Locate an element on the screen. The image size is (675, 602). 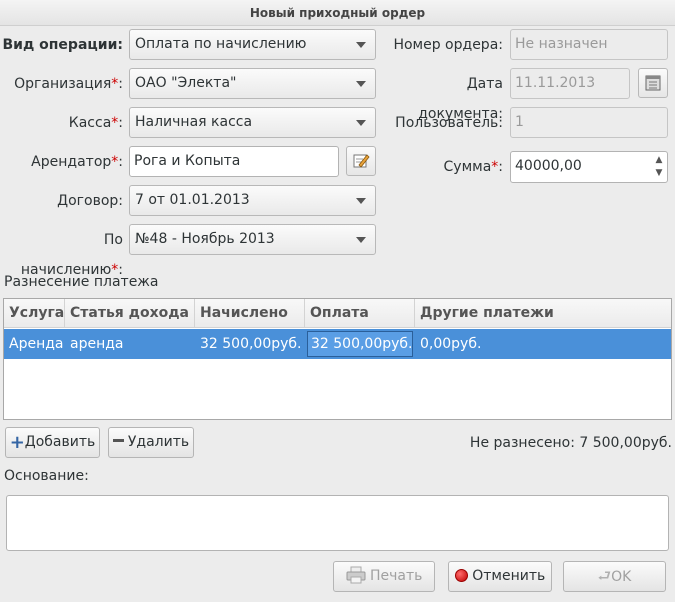
accrual-combo: №48 - Ноябрь 2013 is located at coordinates (252, 239).